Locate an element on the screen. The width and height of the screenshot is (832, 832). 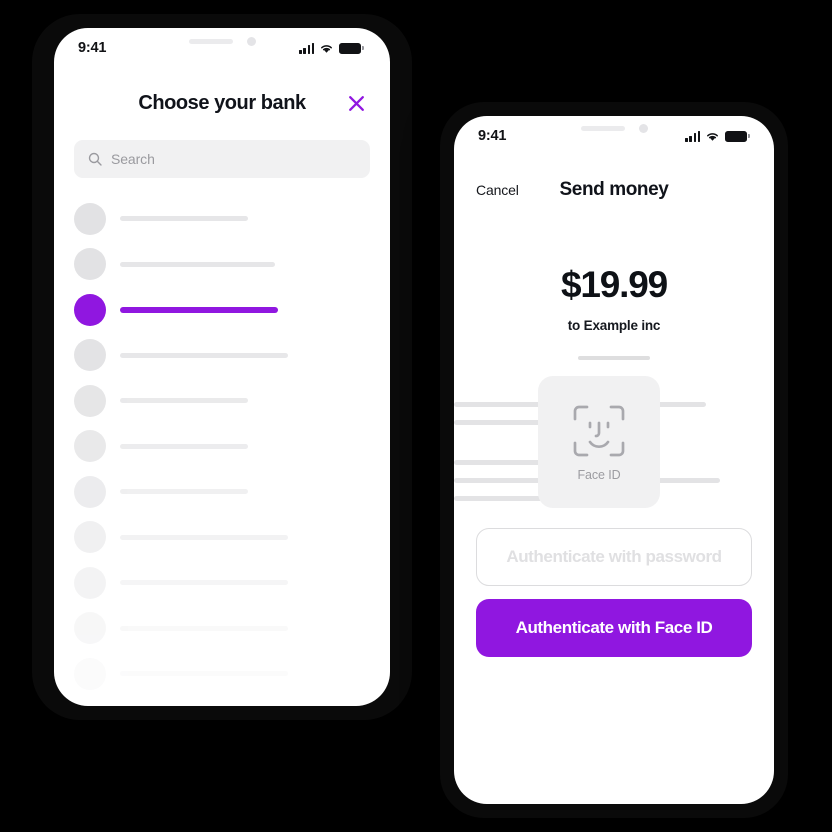
close-x-icon is located at coordinates (356, 103).